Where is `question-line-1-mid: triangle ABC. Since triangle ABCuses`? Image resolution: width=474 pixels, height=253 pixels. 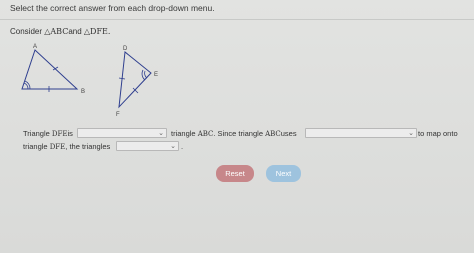 question-line-1-mid: triangle ABC. Since triangle ABCuses is located at coordinates (234, 133).